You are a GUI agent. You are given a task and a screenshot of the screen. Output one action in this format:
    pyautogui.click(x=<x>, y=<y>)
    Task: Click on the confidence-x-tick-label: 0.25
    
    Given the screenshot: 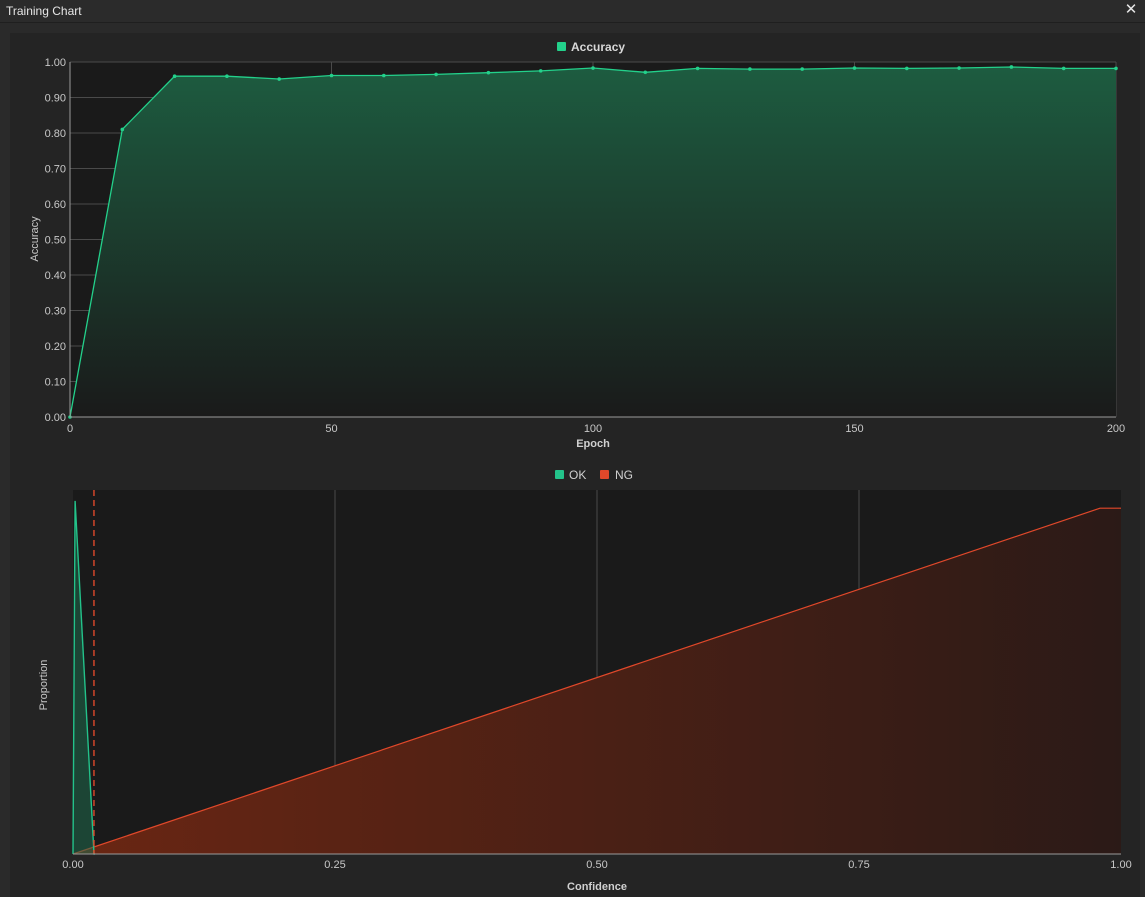 What is the action you would take?
    pyautogui.click(x=334, y=865)
    